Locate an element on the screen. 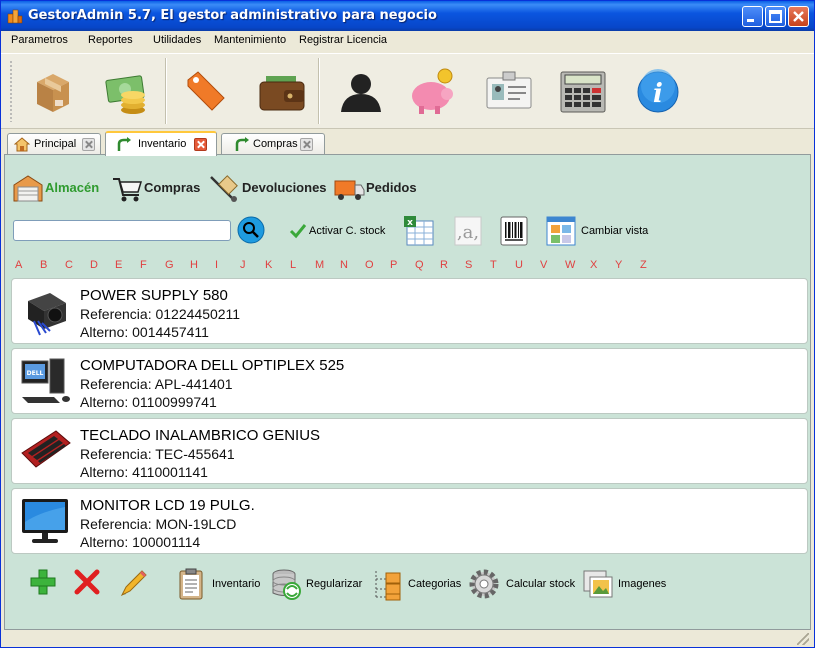 The image size is (815, 648). menu-registrar-licencia: Registrar Licencia is located at coordinates (343, 40).